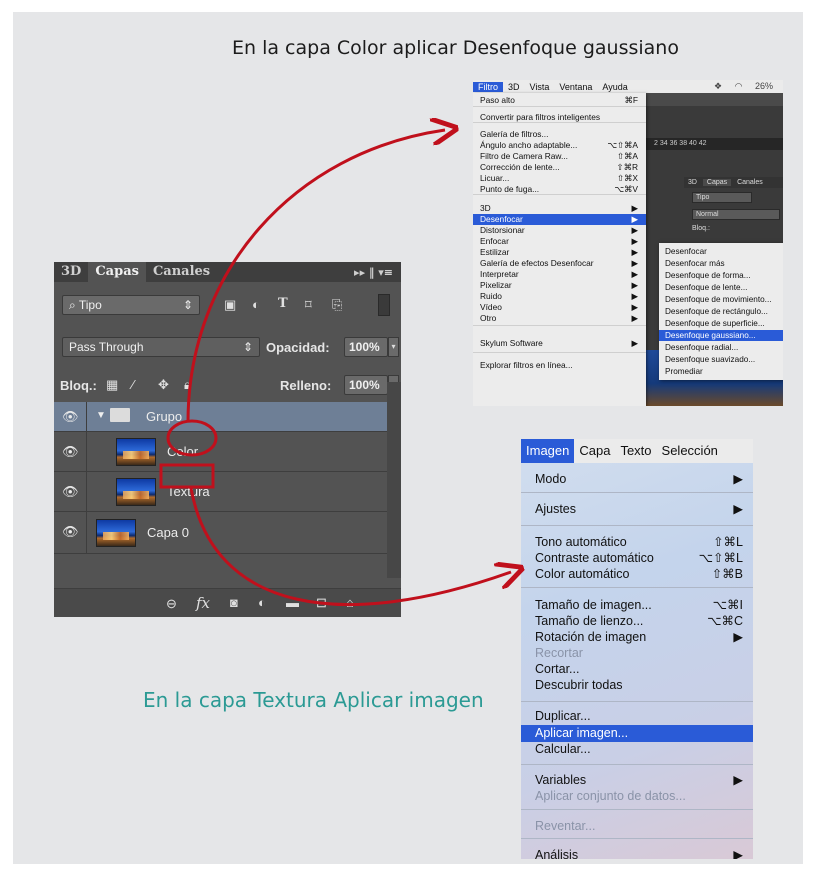 The width and height of the screenshot is (815, 873). I want to click on filter-menu-item: Desenfocar ▶, so click(559, 219).